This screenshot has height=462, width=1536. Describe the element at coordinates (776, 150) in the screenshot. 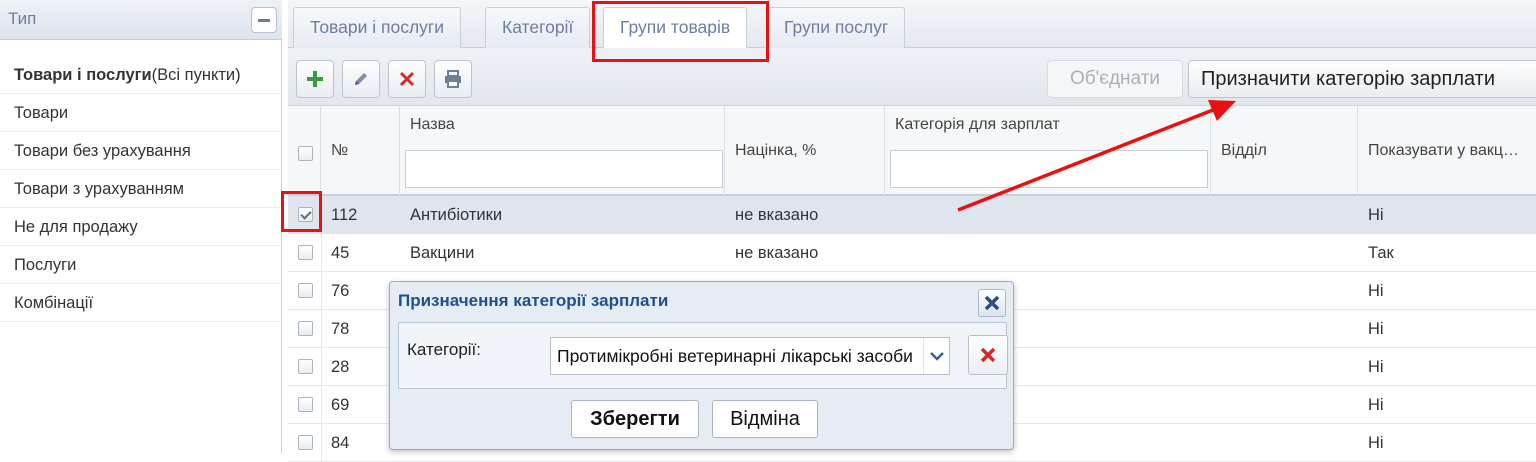

I see `header-markup: Націнка, %` at that location.